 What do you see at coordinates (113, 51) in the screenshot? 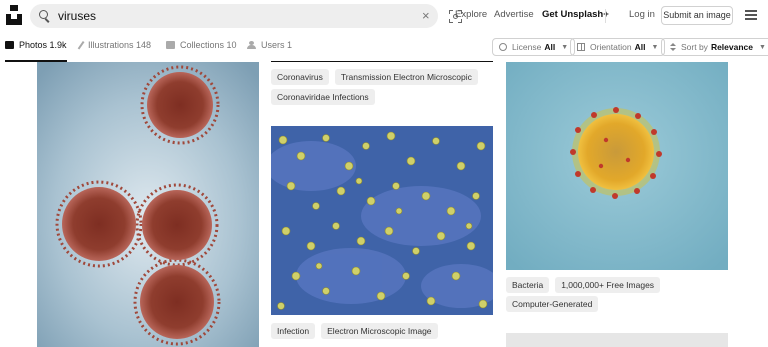
I see `tab-illustrations: Illustrations 148` at bounding box center [113, 51].